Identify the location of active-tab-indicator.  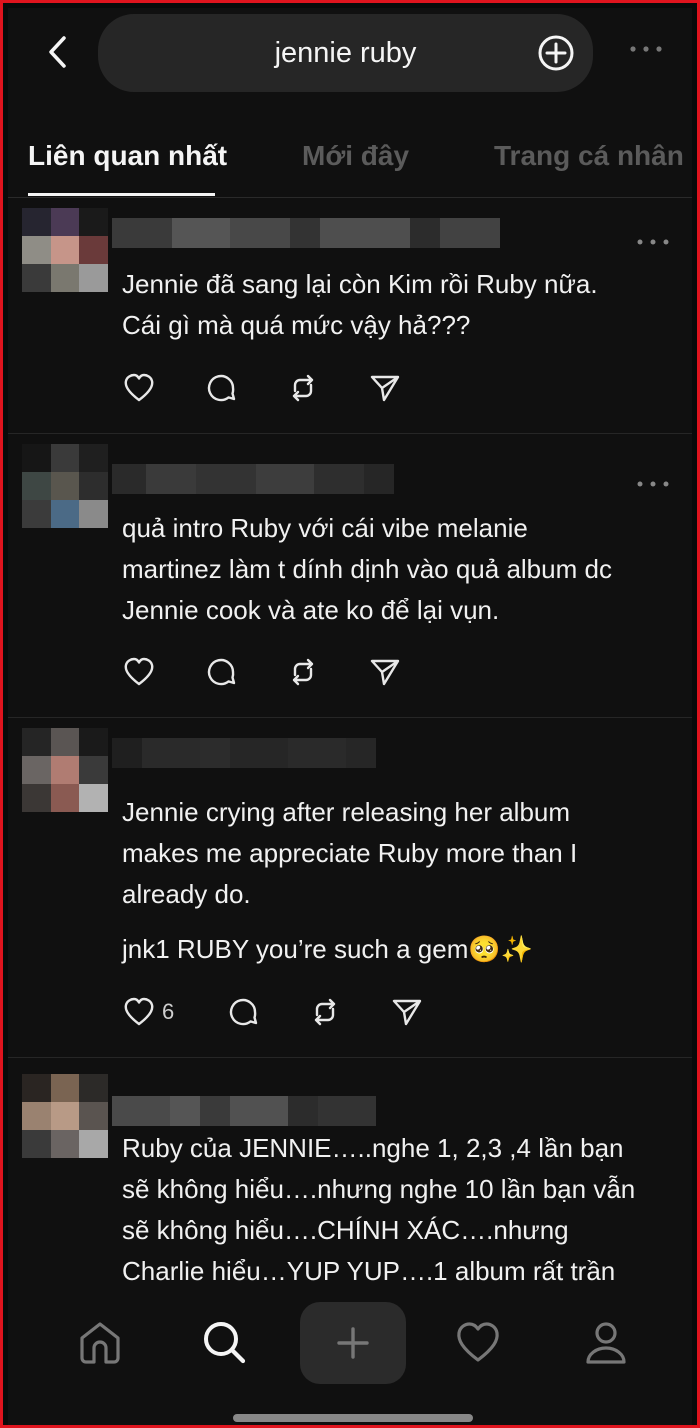
(121, 194).